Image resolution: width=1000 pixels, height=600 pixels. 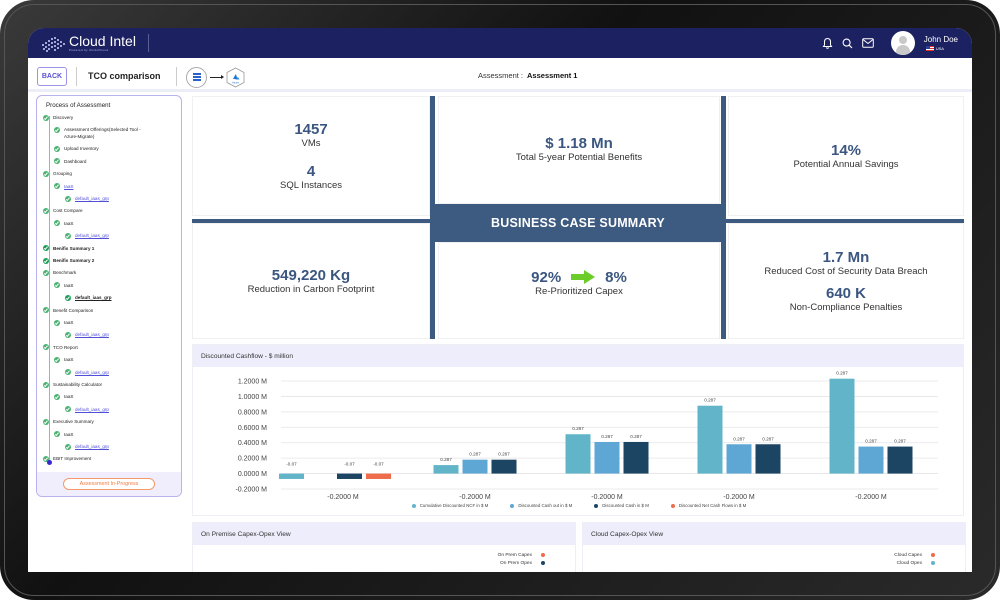 I want to click on assessment-selector: Assessment : Assessment 1, so click(x=527, y=75).